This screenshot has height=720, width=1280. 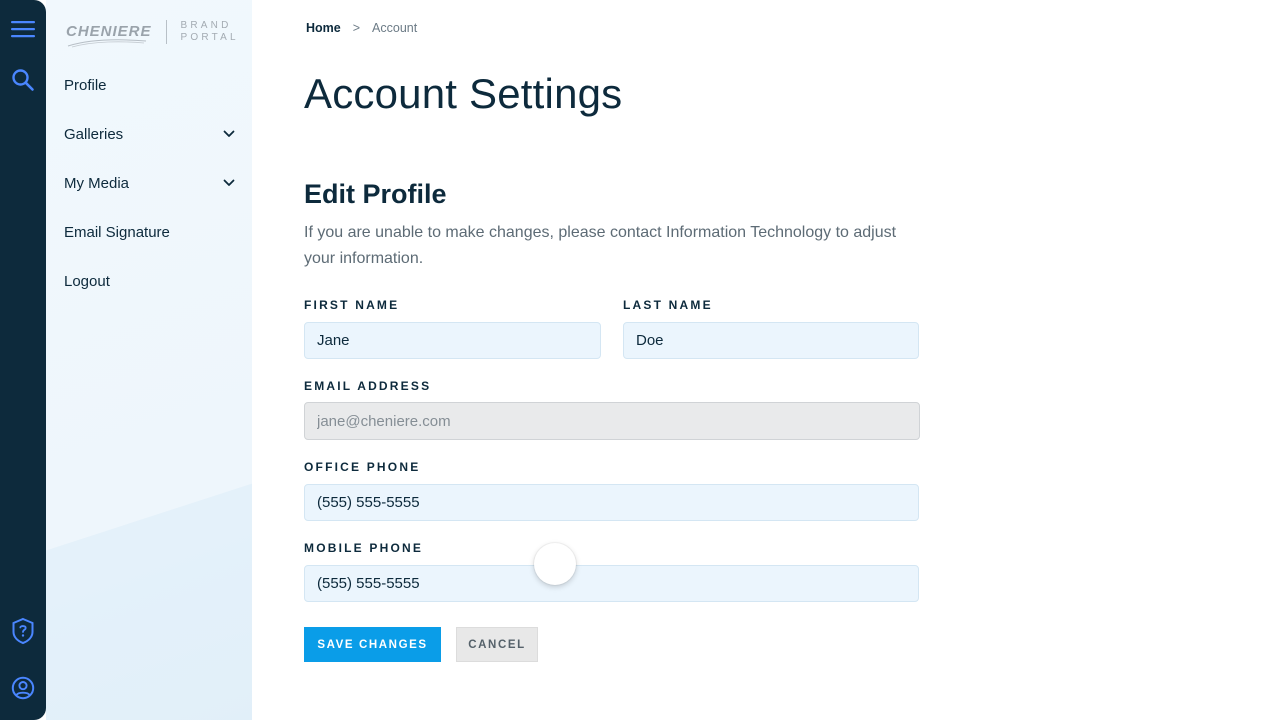 What do you see at coordinates (117, 232) in the screenshot?
I see `sidebar-item-label: Email Signature` at bounding box center [117, 232].